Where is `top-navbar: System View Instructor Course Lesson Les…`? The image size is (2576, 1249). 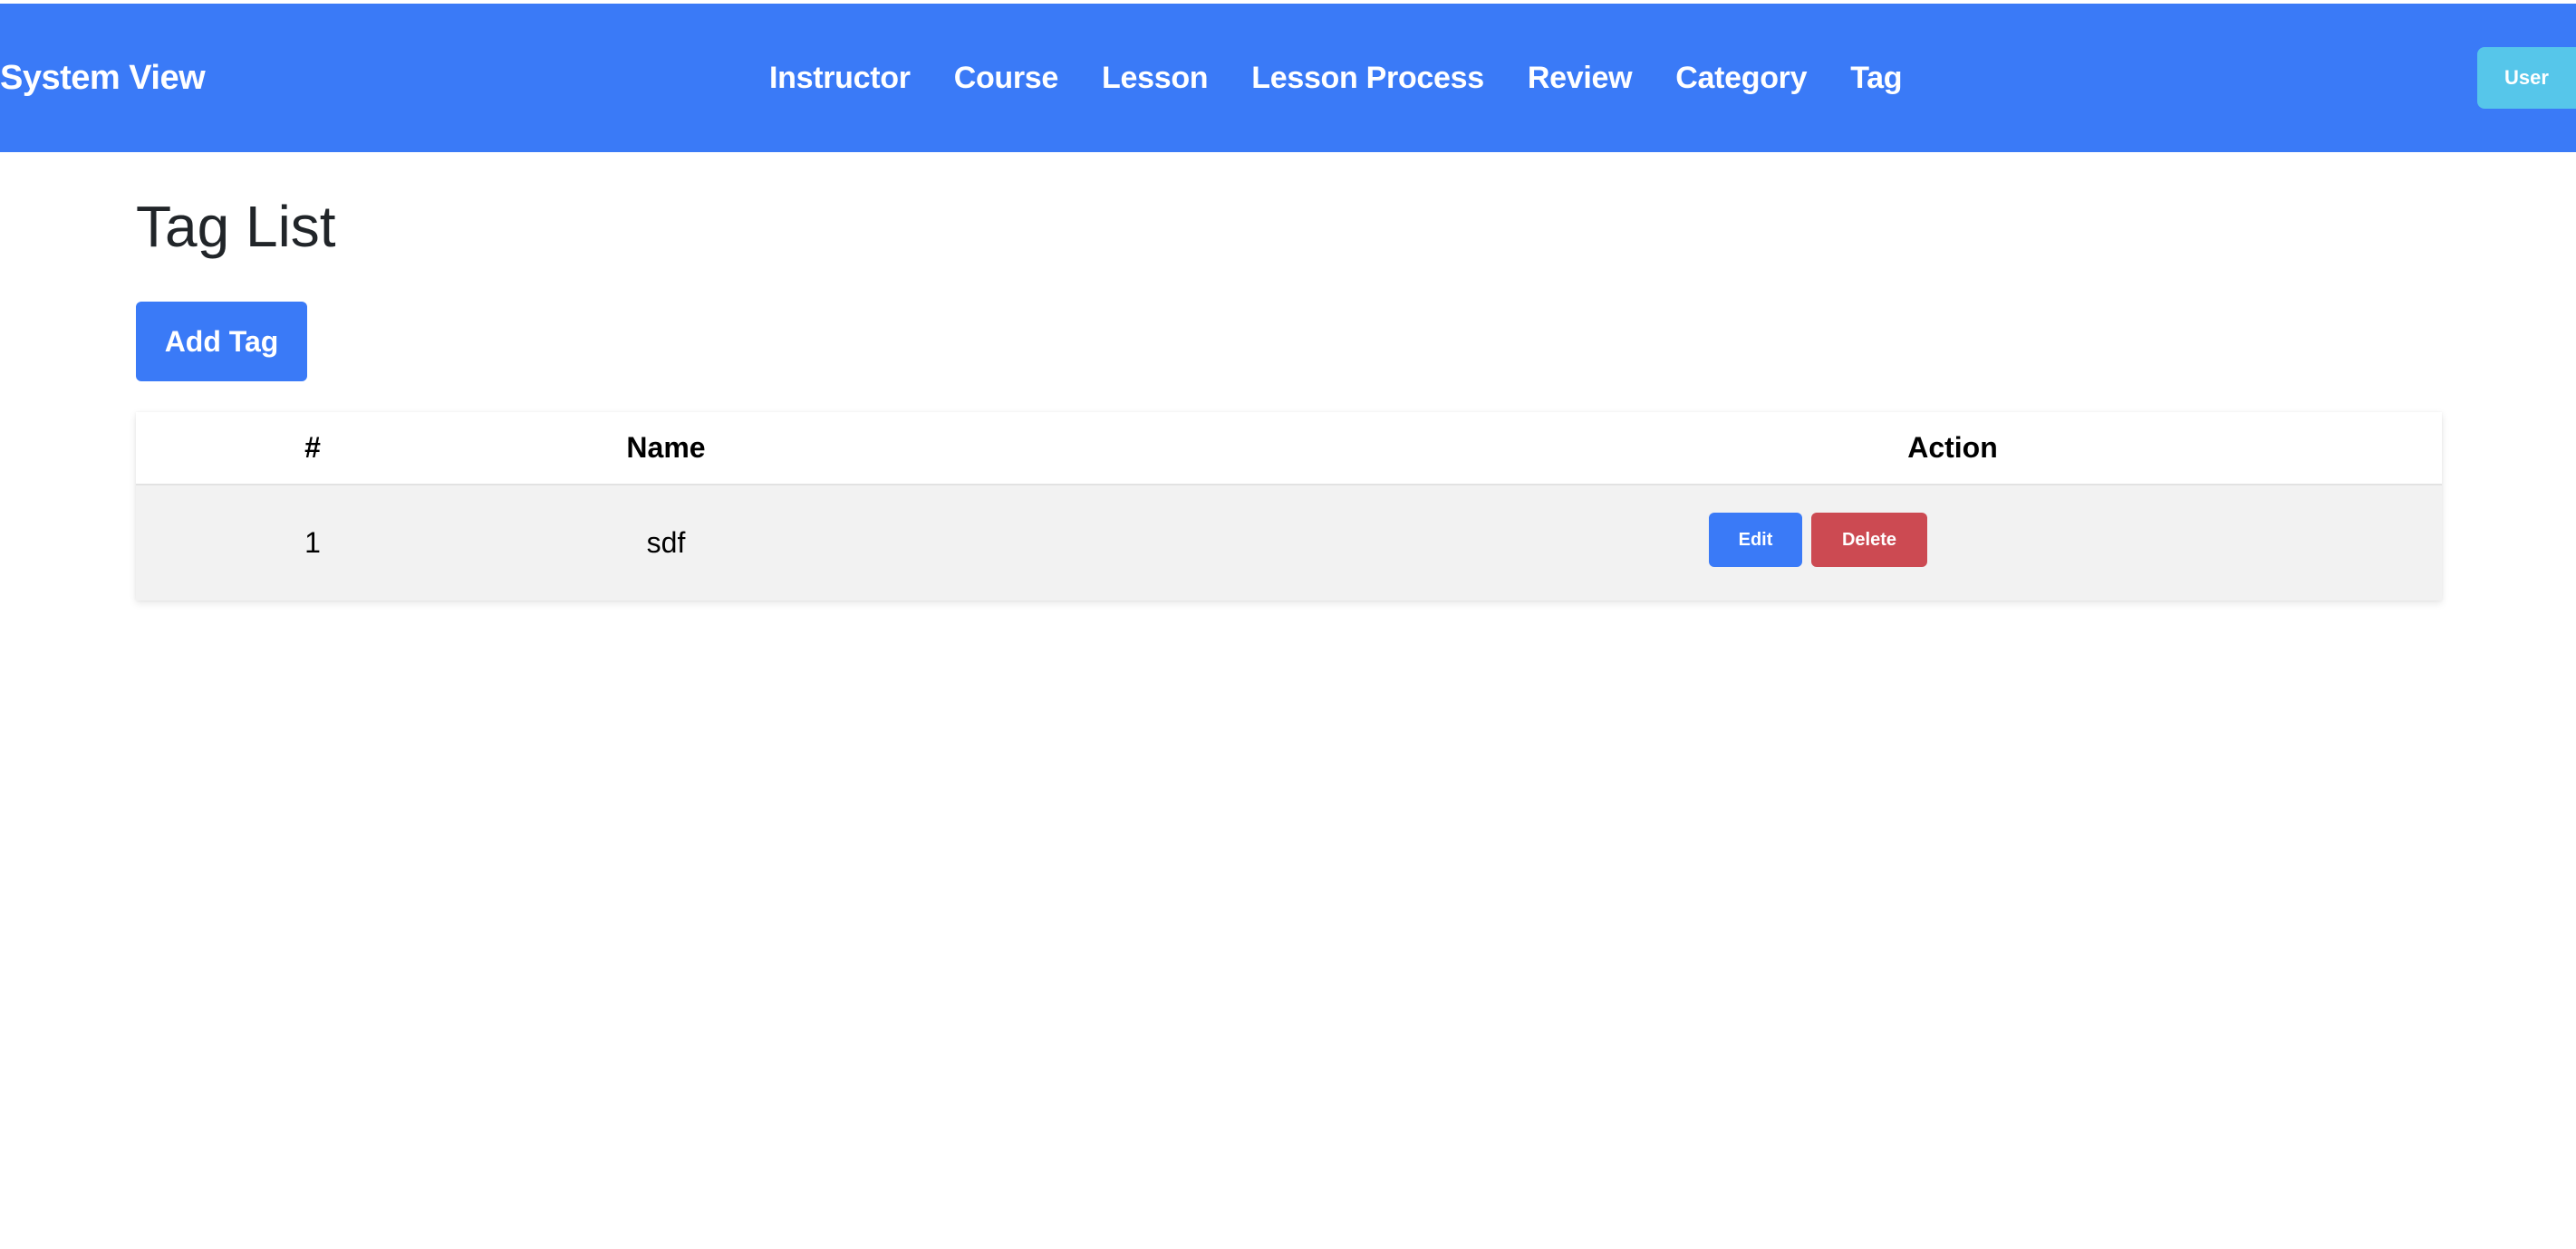 top-navbar: System View Instructor Course Lesson Les… is located at coordinates (1288, 78).